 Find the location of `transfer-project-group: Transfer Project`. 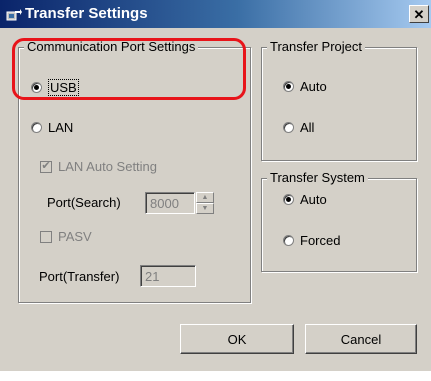

transfer-project-group: Transfer Project is located at coordinates (339, 100).